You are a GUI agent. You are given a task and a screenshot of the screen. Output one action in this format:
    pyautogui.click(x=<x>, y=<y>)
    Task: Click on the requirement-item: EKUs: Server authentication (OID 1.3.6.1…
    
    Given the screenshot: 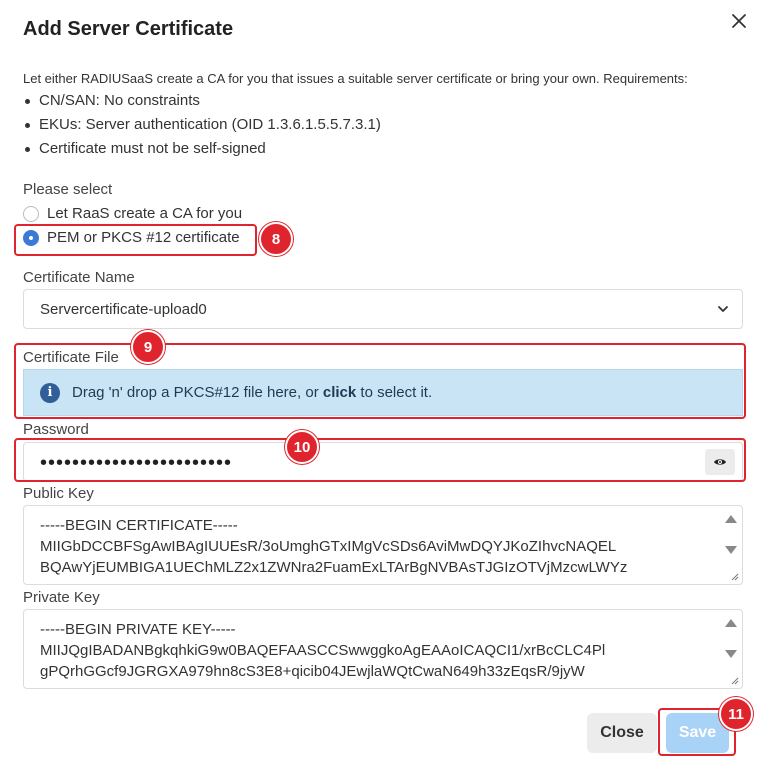 What is the action you would take?
    pyautogui.click(x=202, y=127)
    